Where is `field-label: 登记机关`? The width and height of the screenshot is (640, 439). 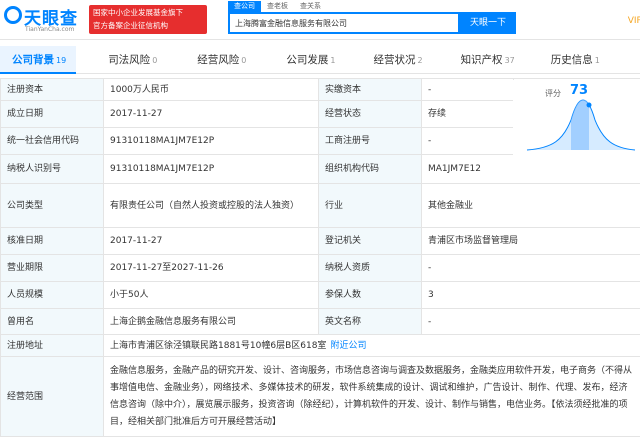 field-label: 登记机关 is located at coordinates (370, 241).